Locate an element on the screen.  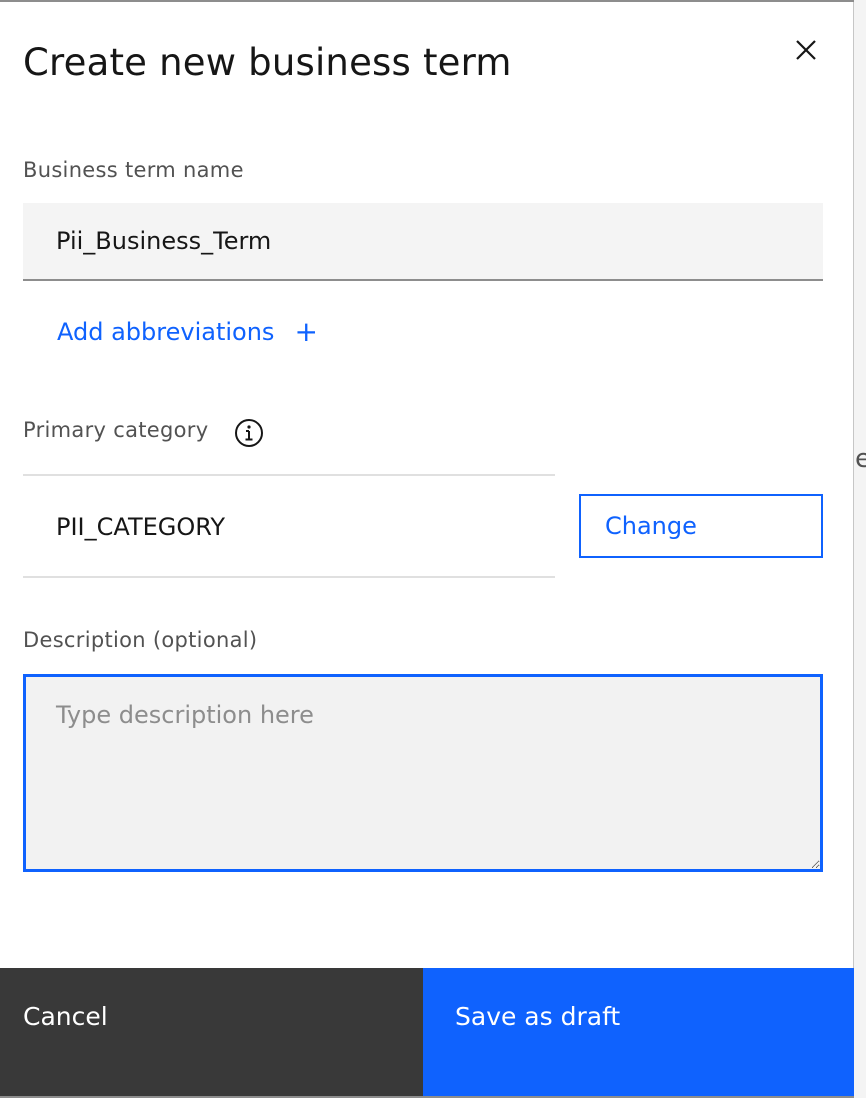
plus-icon: + is located at coordinates (306, 331).